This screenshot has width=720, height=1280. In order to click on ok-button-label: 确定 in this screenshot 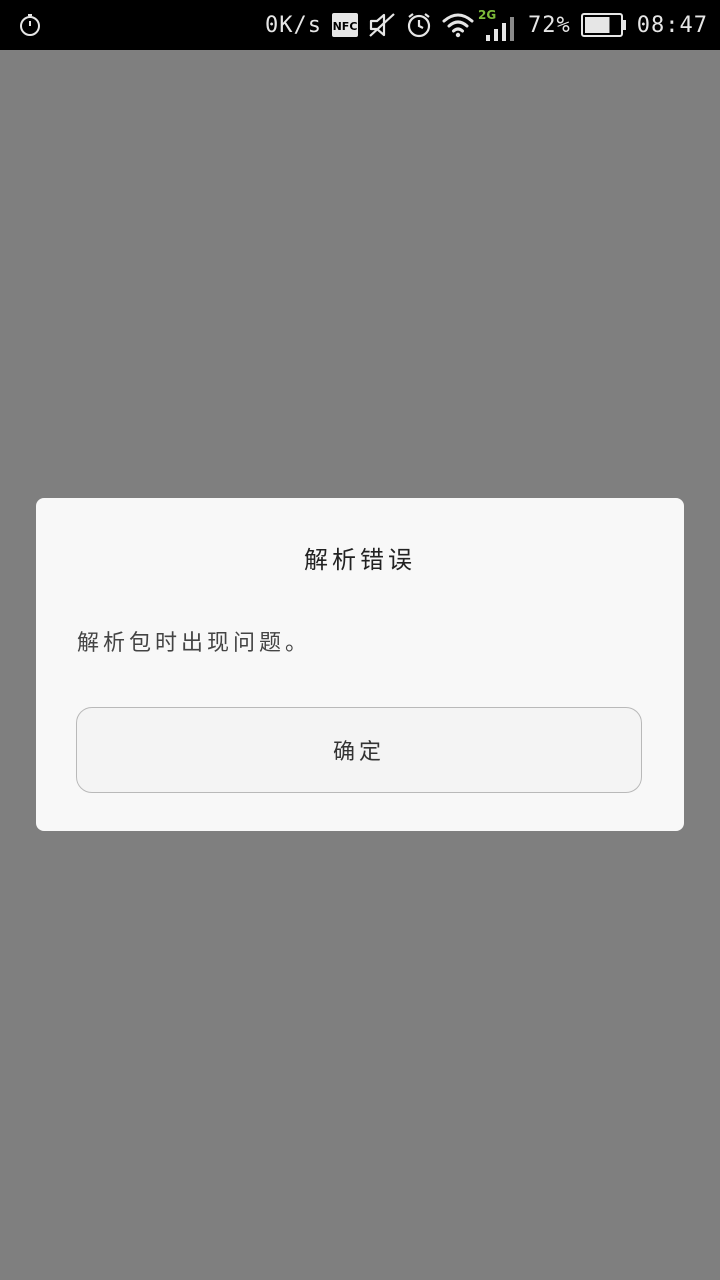, I will do `click(358, 752)`.